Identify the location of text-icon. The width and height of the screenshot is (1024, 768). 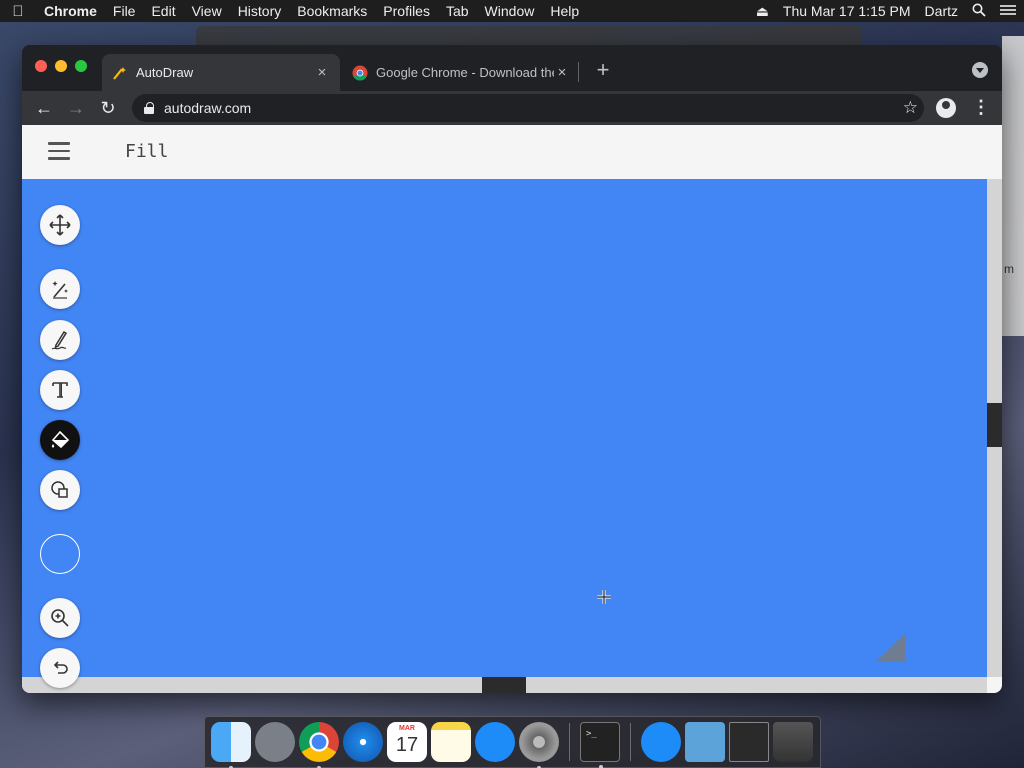
(60, 390).